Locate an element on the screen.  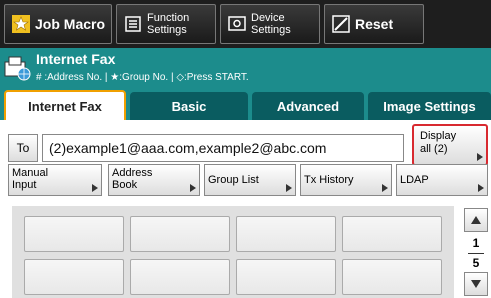
address-book-button: Address Book is located at coordinates (154, 180).